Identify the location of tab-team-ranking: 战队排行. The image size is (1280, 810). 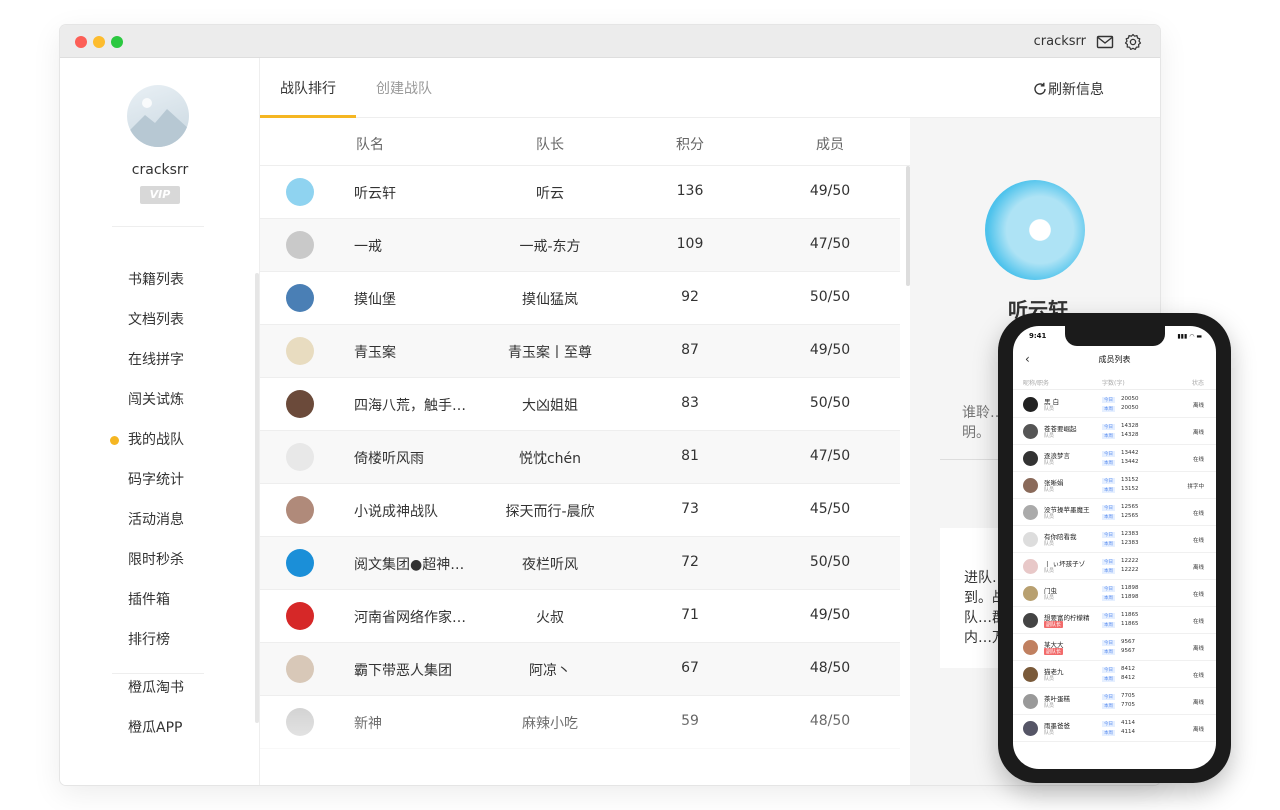
(308, 88).